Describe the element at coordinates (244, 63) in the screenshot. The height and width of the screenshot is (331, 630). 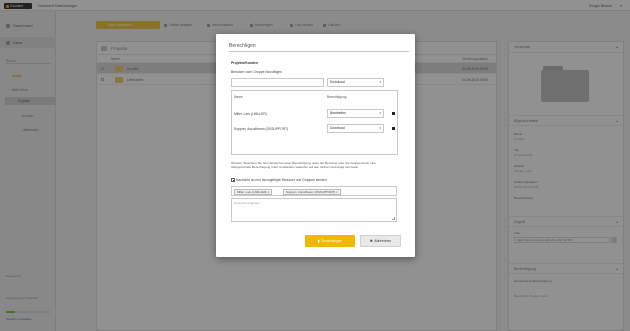
I see `dialog-section-title: Projekte/Kunden` at that location.